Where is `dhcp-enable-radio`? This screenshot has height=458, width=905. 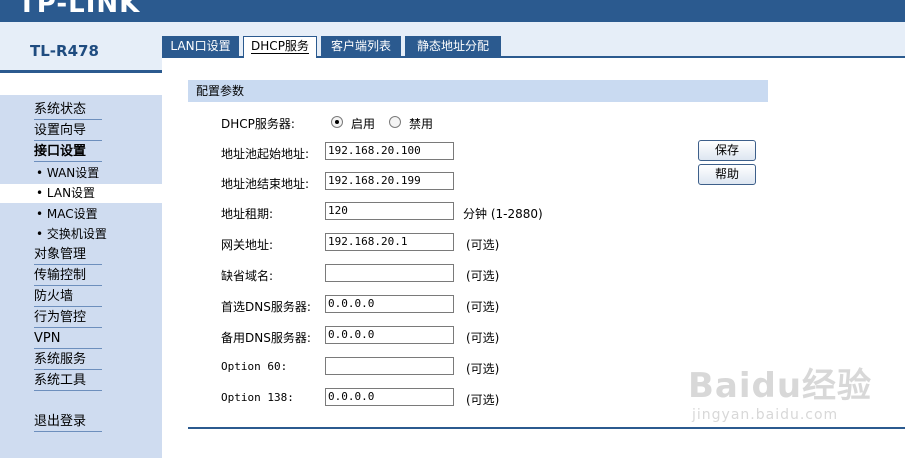
dhcp-enable-radio is located at coordinates (337, 122).